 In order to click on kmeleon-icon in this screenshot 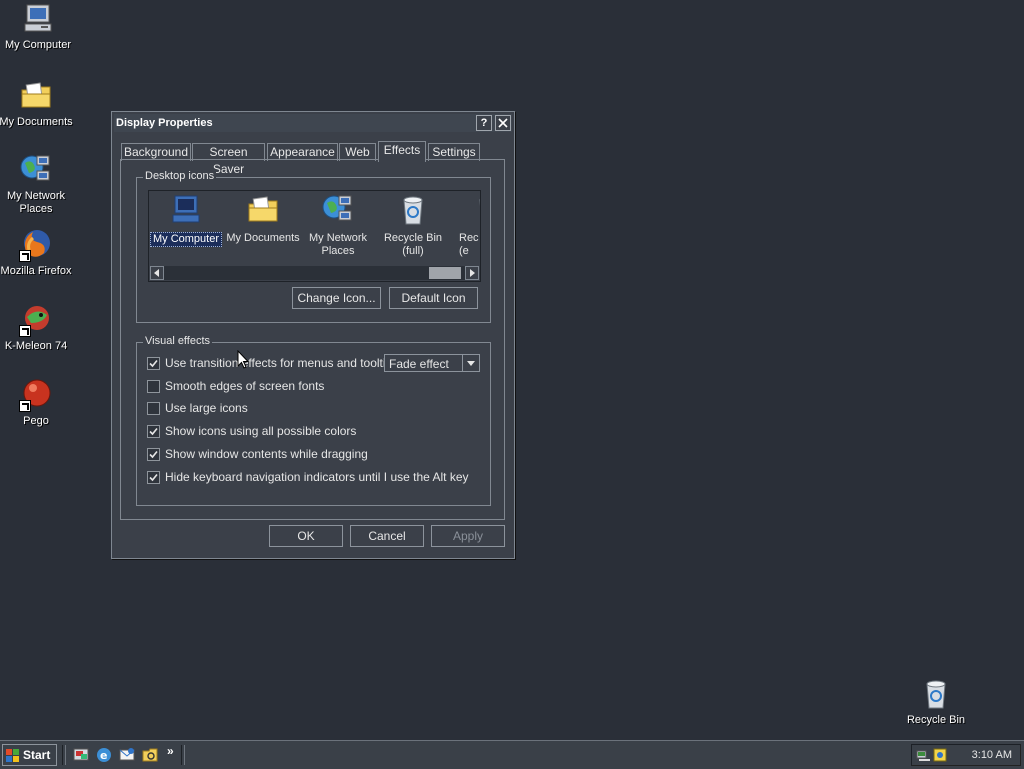, I will do `click(36, 320)`.